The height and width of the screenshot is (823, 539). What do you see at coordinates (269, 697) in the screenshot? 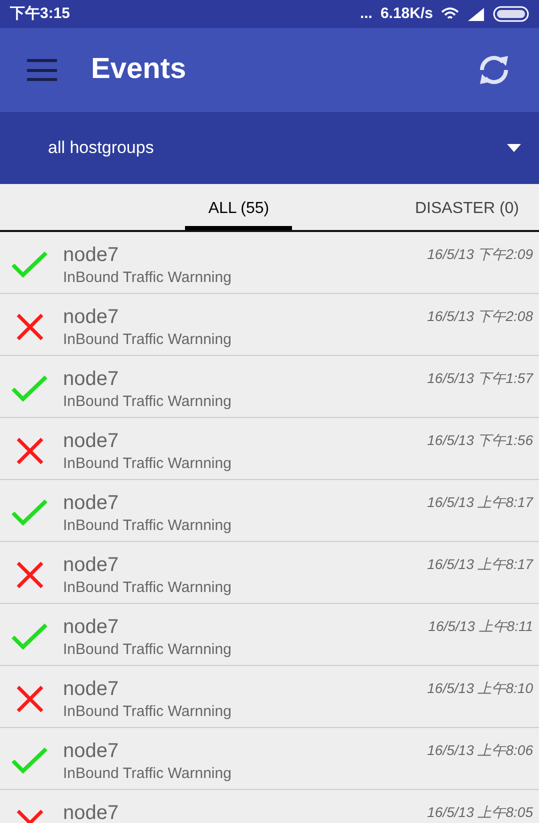
I see `event-row: node7 InBound Traffic Warnning 16/5/13 上午8:10` at bounding box center [269, 697].